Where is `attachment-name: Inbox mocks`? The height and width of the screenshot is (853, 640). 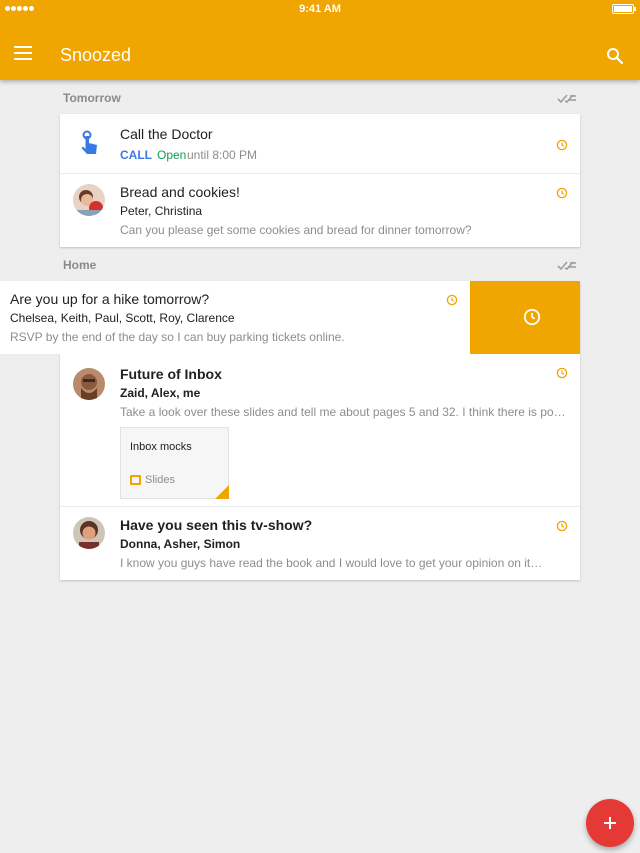 attachment-name: Inbox mocks is located at coordinates (161, 447).